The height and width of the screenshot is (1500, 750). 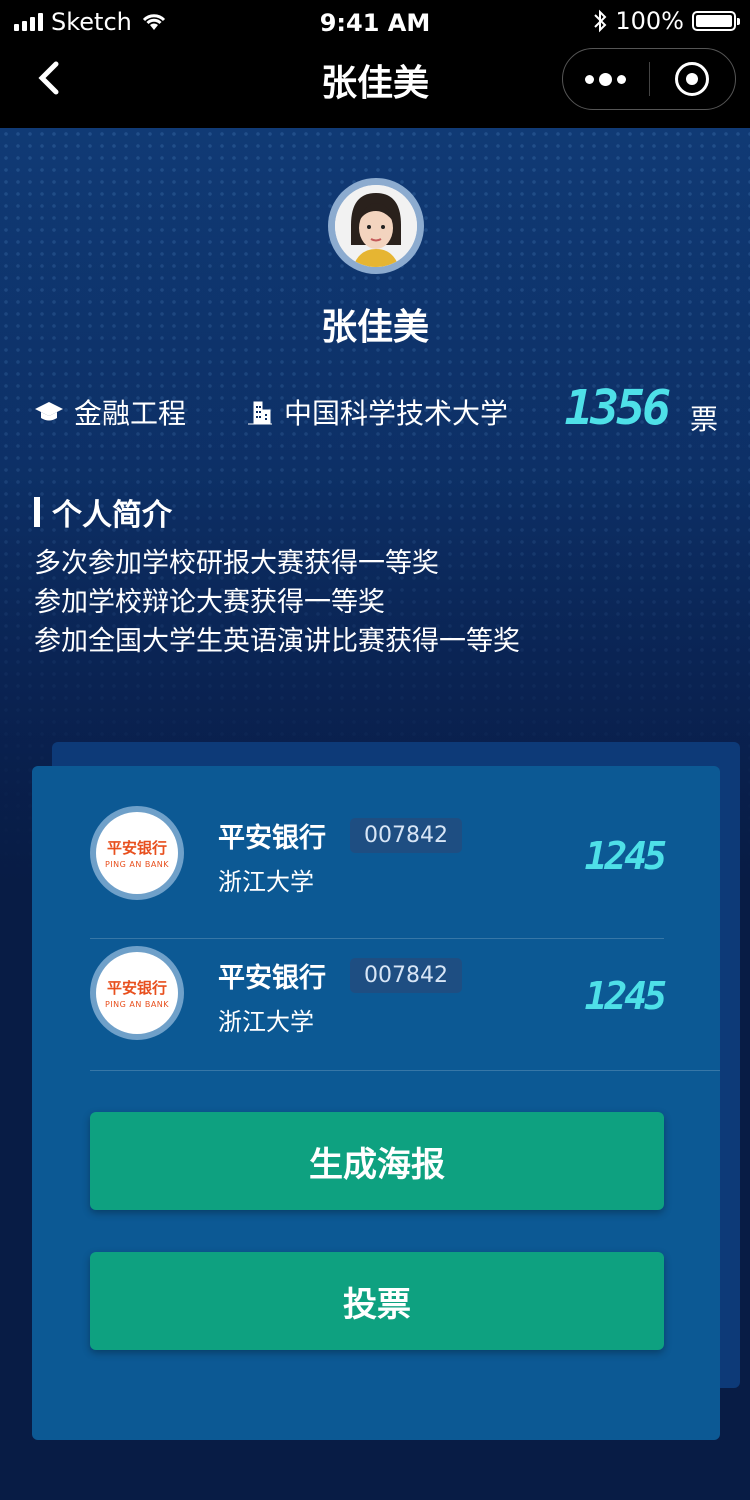 I want to click on school-label: 中国科学技术大学, so click(x=396, y=413).